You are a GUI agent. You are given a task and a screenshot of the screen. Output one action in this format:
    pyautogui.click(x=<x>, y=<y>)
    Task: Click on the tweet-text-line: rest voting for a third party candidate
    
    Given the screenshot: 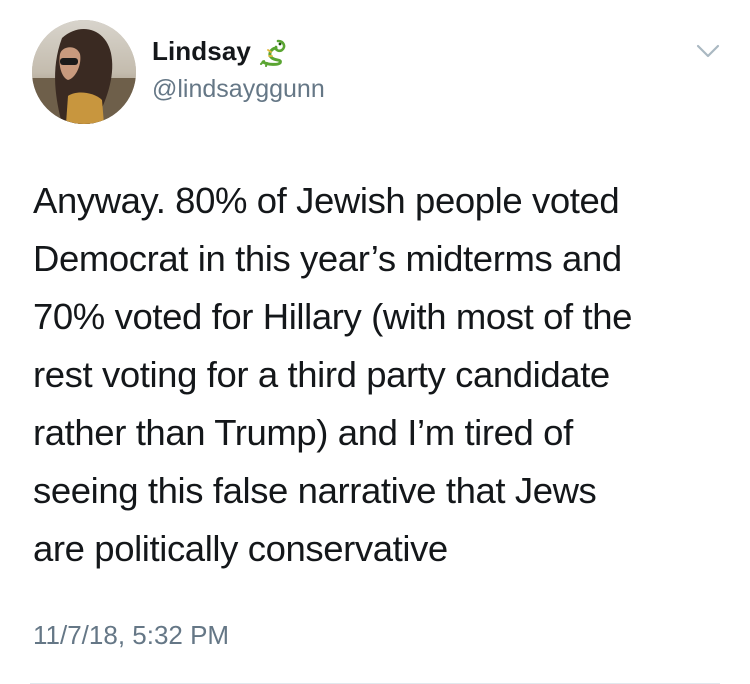 What is the action you would take?
    pyautogui.click(x=321, y=374)
    